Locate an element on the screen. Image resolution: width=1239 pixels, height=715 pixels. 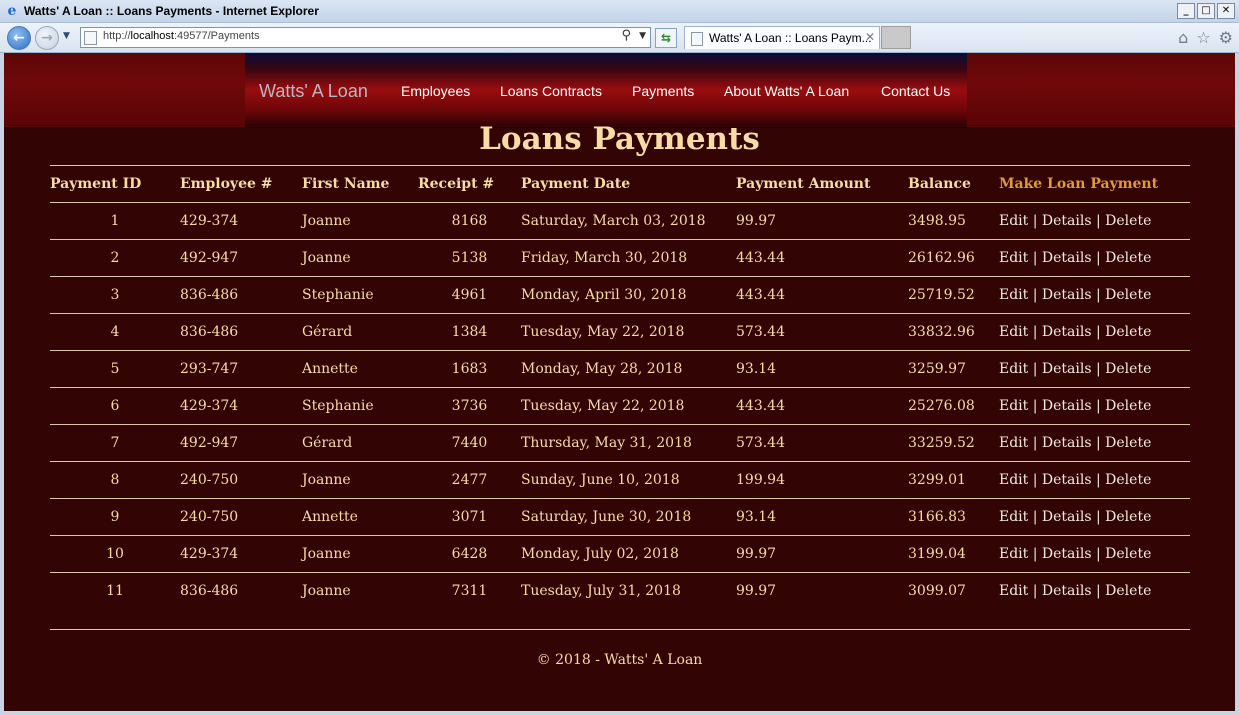
cell-payment-date: Saturday, June 30, 2018 is located at coordinates (628, 517).